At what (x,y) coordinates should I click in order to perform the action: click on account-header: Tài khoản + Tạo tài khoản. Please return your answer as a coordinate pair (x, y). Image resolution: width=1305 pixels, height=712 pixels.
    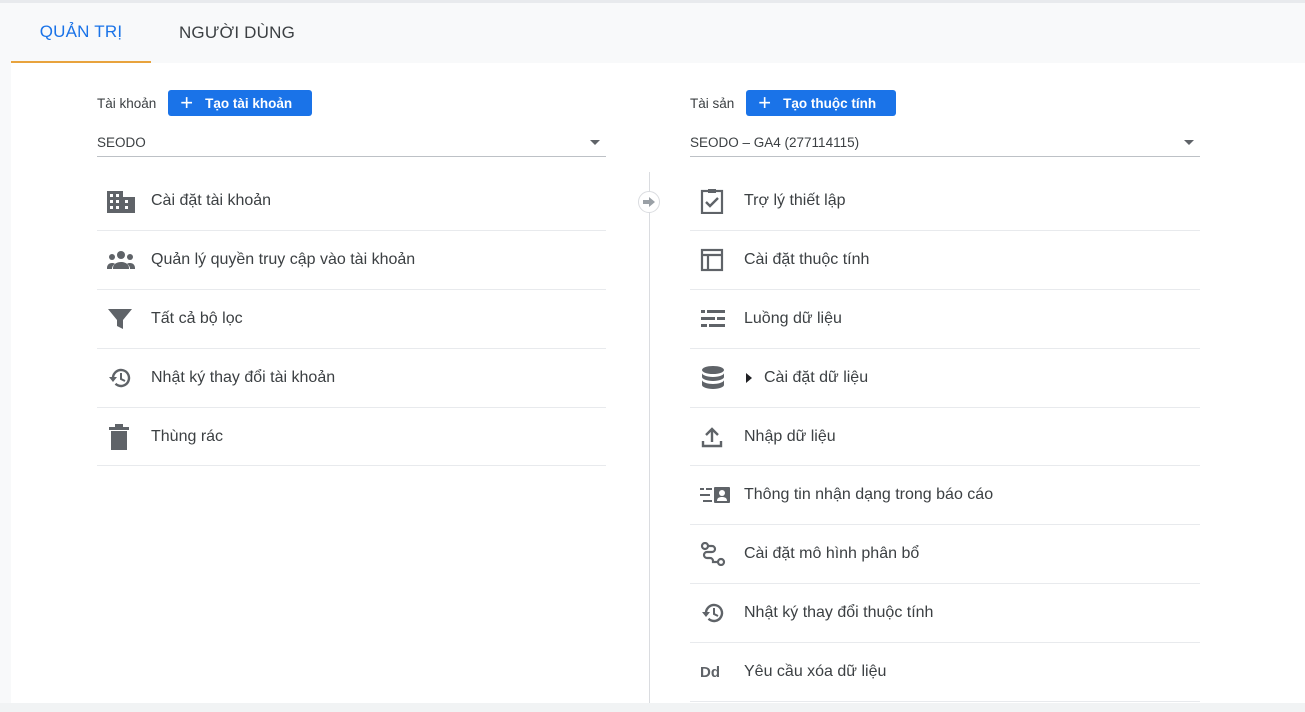
    Looking at the image, I should click on (205, 103).